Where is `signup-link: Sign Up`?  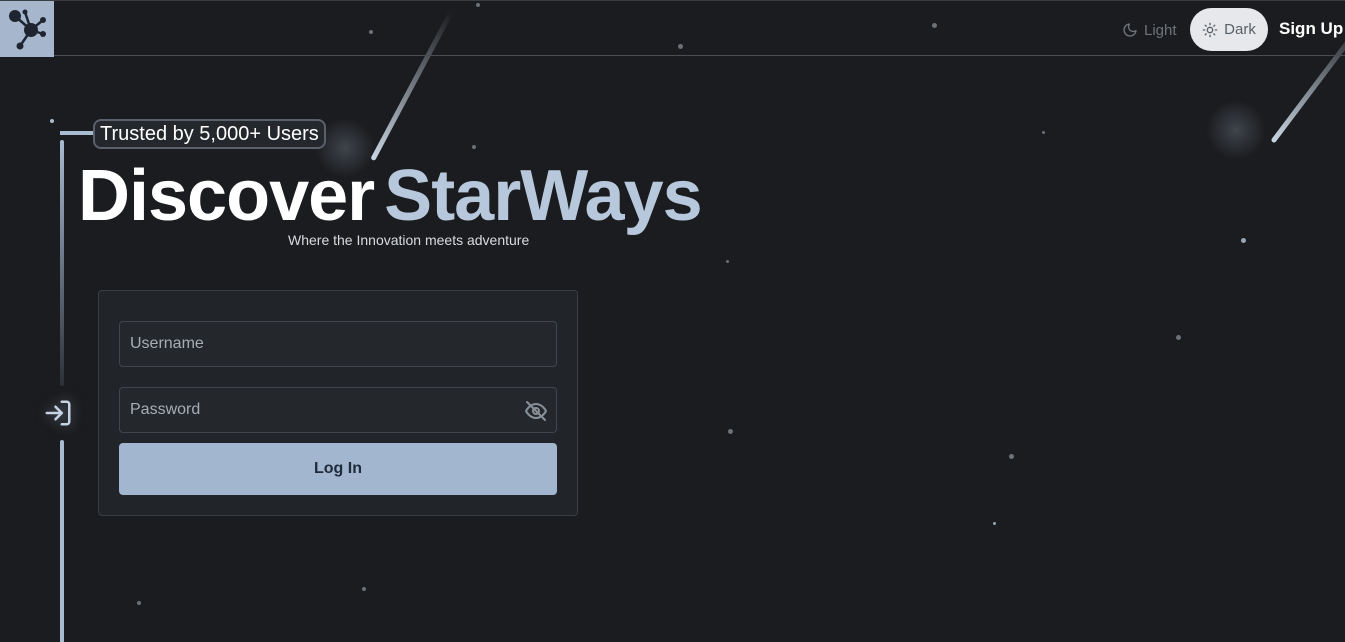 signup-link: Sign Up is located at coordinates (1311, 29).